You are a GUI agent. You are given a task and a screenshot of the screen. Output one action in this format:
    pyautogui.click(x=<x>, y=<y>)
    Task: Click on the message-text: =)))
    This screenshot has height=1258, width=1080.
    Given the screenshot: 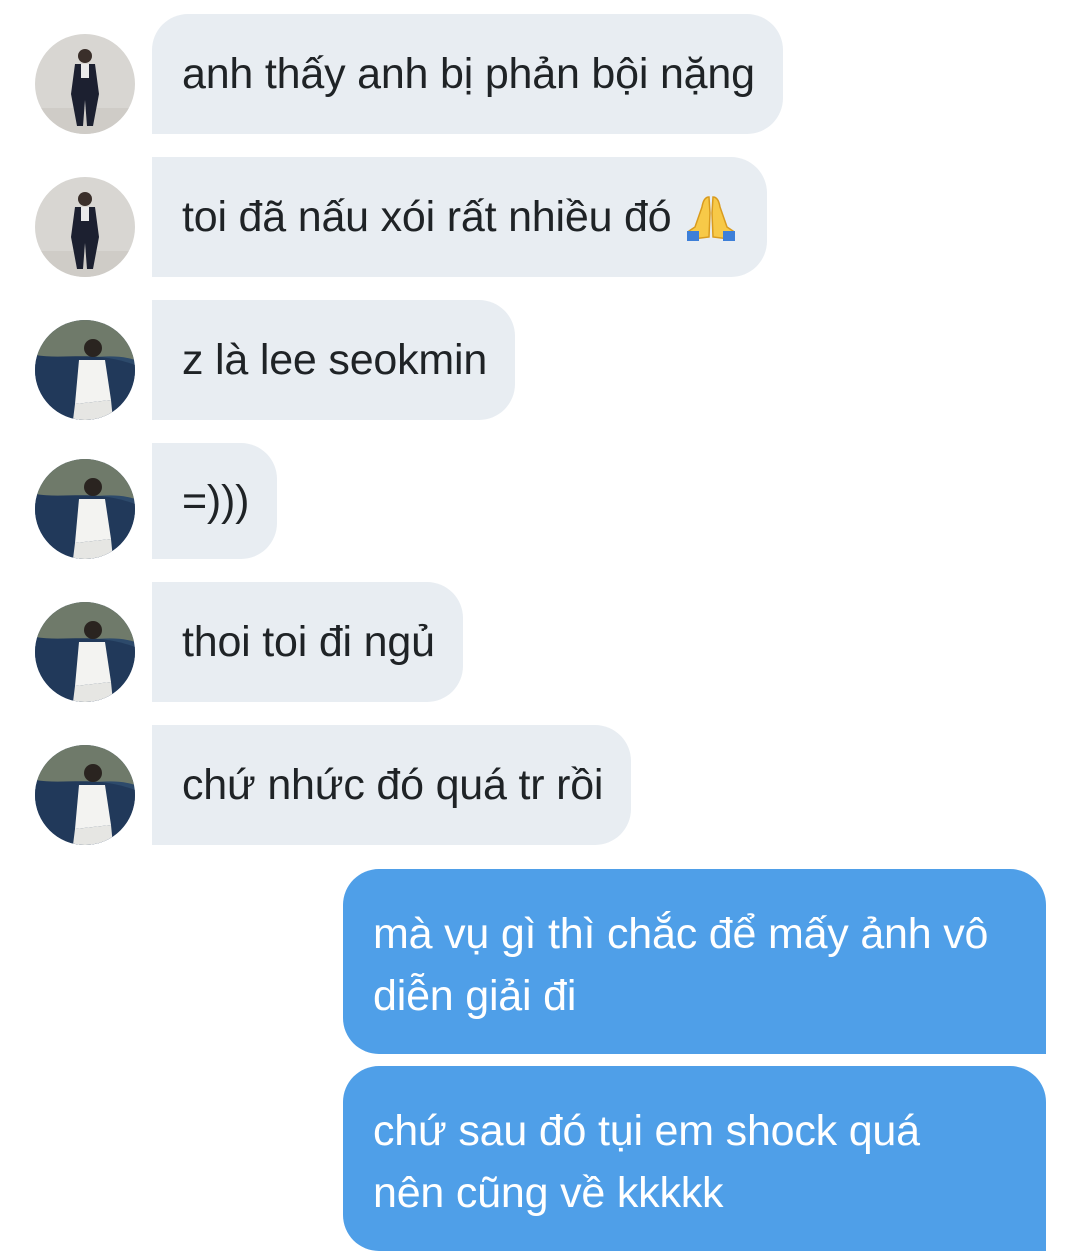 What is the action you would take?
    pyautogui.click(x=216, y=500)
    